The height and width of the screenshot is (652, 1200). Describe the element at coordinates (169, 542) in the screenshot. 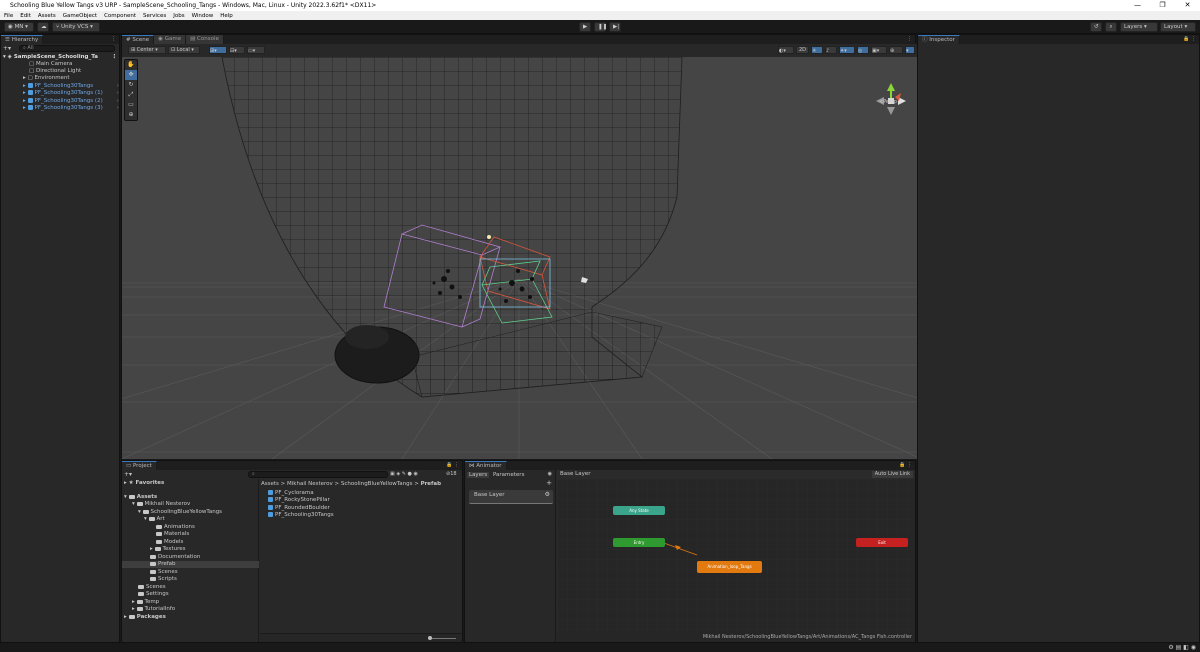

I see `tree-item-models: Models` at that location.